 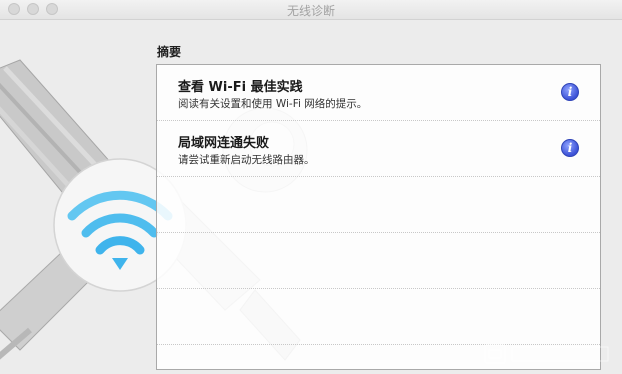 I want to click on watermark-logo, so click(x=546, y=354).